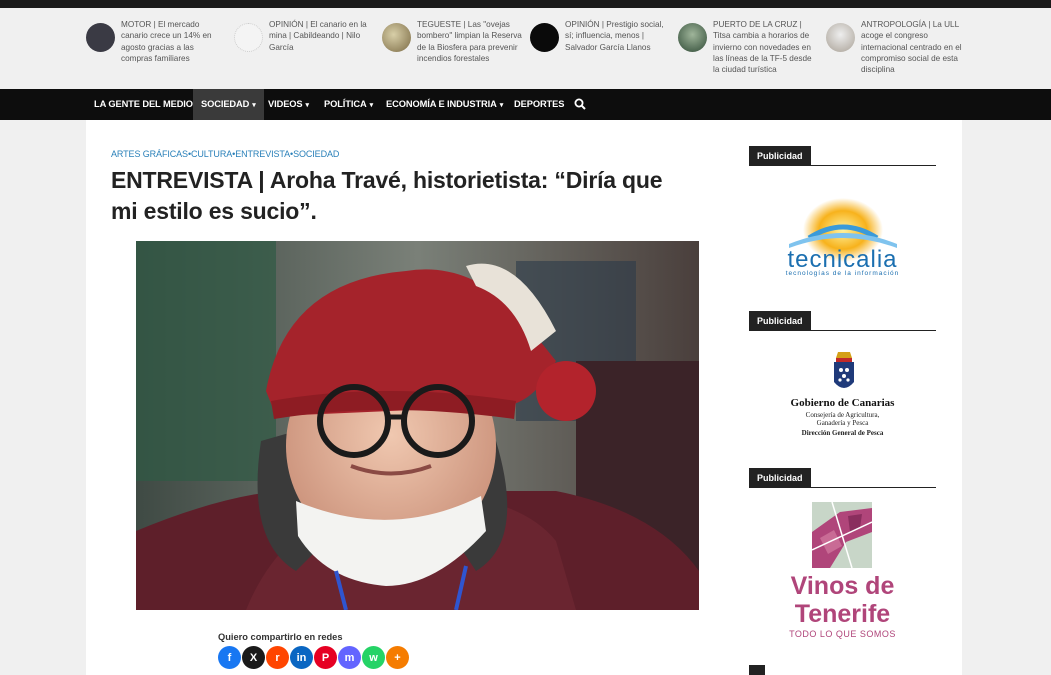  I want to click on nav-item-label: SOCIEDAD, so click(225, 104).